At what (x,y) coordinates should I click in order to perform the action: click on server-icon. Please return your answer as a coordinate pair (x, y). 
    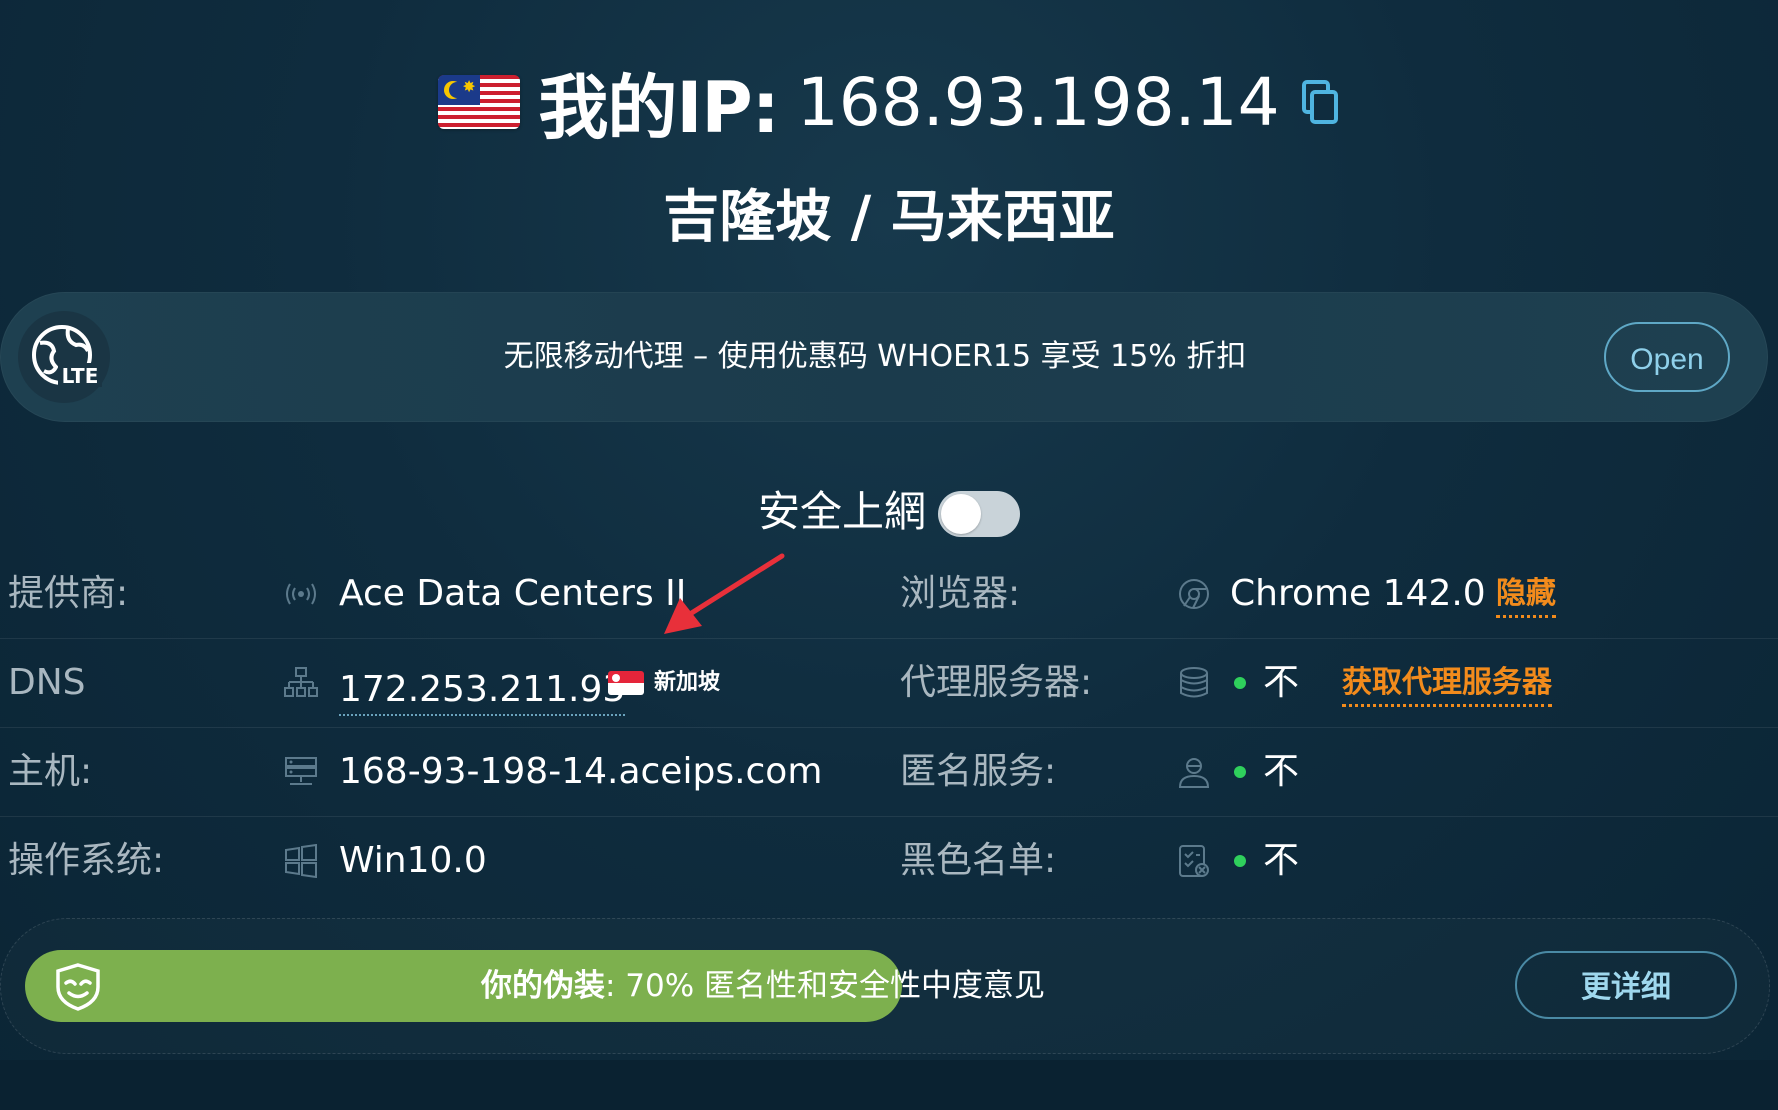
    Looking at the image, I should click on (301, 772).